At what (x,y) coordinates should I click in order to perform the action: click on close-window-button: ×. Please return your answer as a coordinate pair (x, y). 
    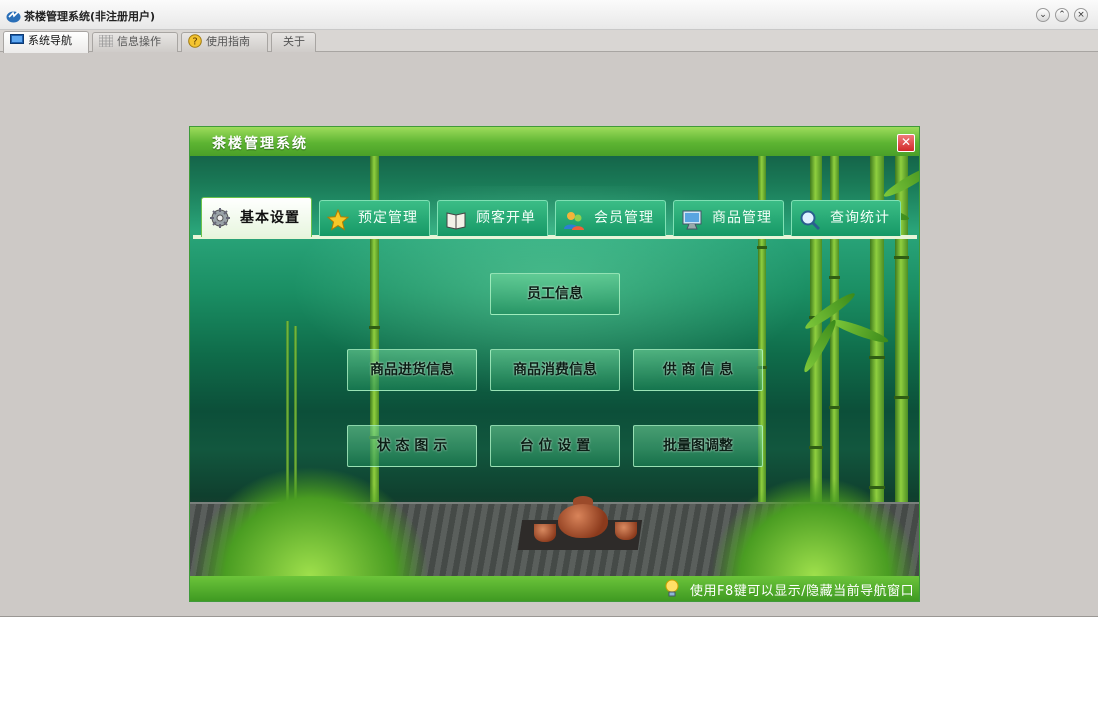
    Looking at the image, I should click on (1081, 15).